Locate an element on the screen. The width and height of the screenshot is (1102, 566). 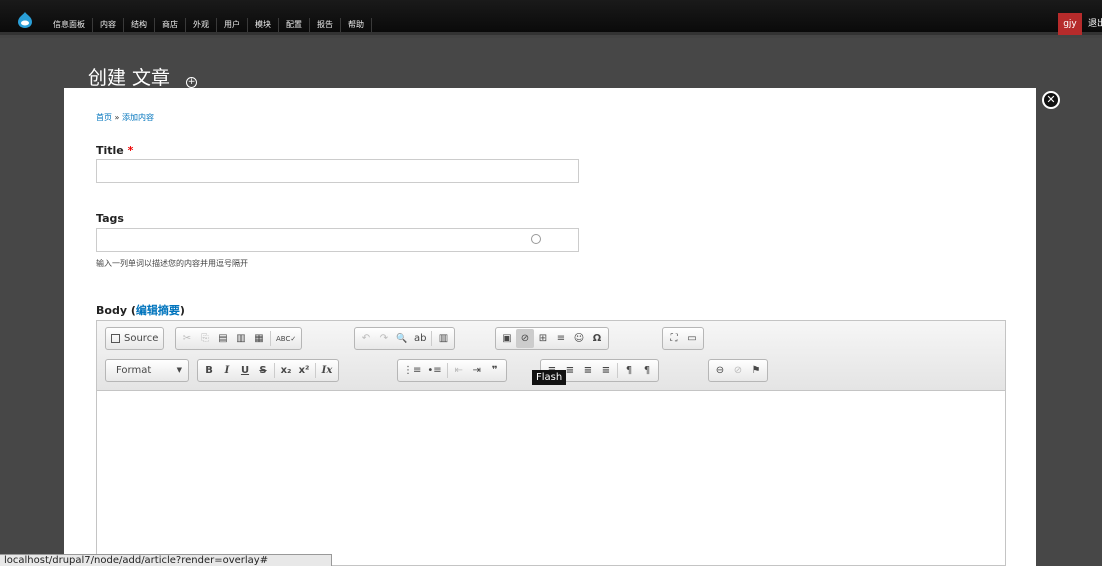
source-button: Source is located at coordinates (134, 338).